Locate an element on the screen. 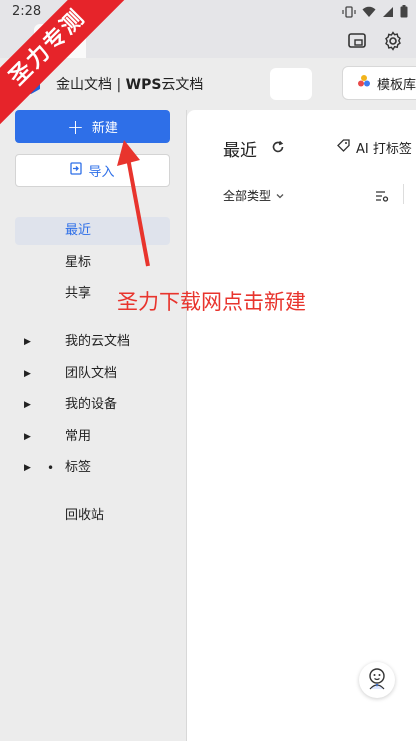 The width and height of the screenshot is (416, 741). battery-icon is located at coordinates (404, 12).